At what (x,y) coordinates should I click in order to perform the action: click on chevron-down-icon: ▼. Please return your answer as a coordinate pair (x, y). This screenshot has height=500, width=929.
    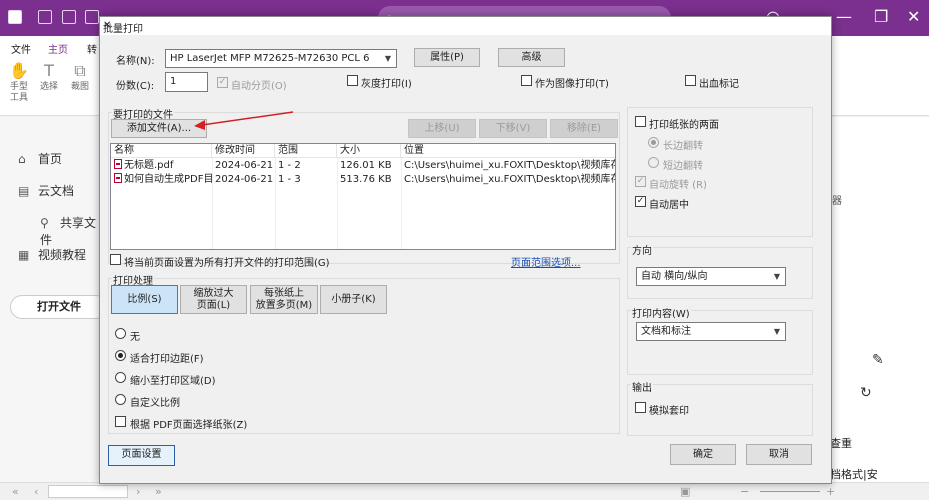
    Looking at the image, I should click on (776, 276).